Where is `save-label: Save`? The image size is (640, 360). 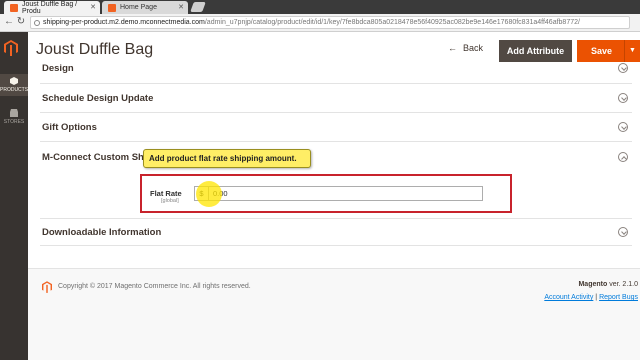
save-label: Save is located at coordinates (602, 51).